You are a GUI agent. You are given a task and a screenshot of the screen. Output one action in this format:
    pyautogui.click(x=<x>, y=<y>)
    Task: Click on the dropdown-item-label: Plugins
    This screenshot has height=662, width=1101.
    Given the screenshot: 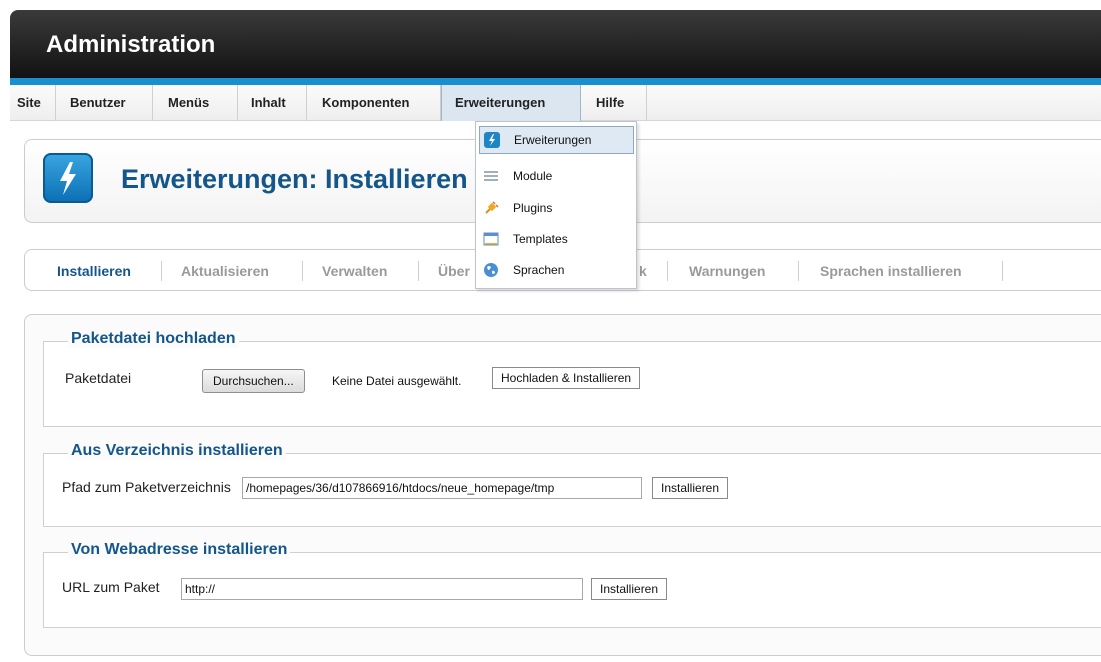 What is the action you would take?
    pyautogui.click(x=533, y=208)
    